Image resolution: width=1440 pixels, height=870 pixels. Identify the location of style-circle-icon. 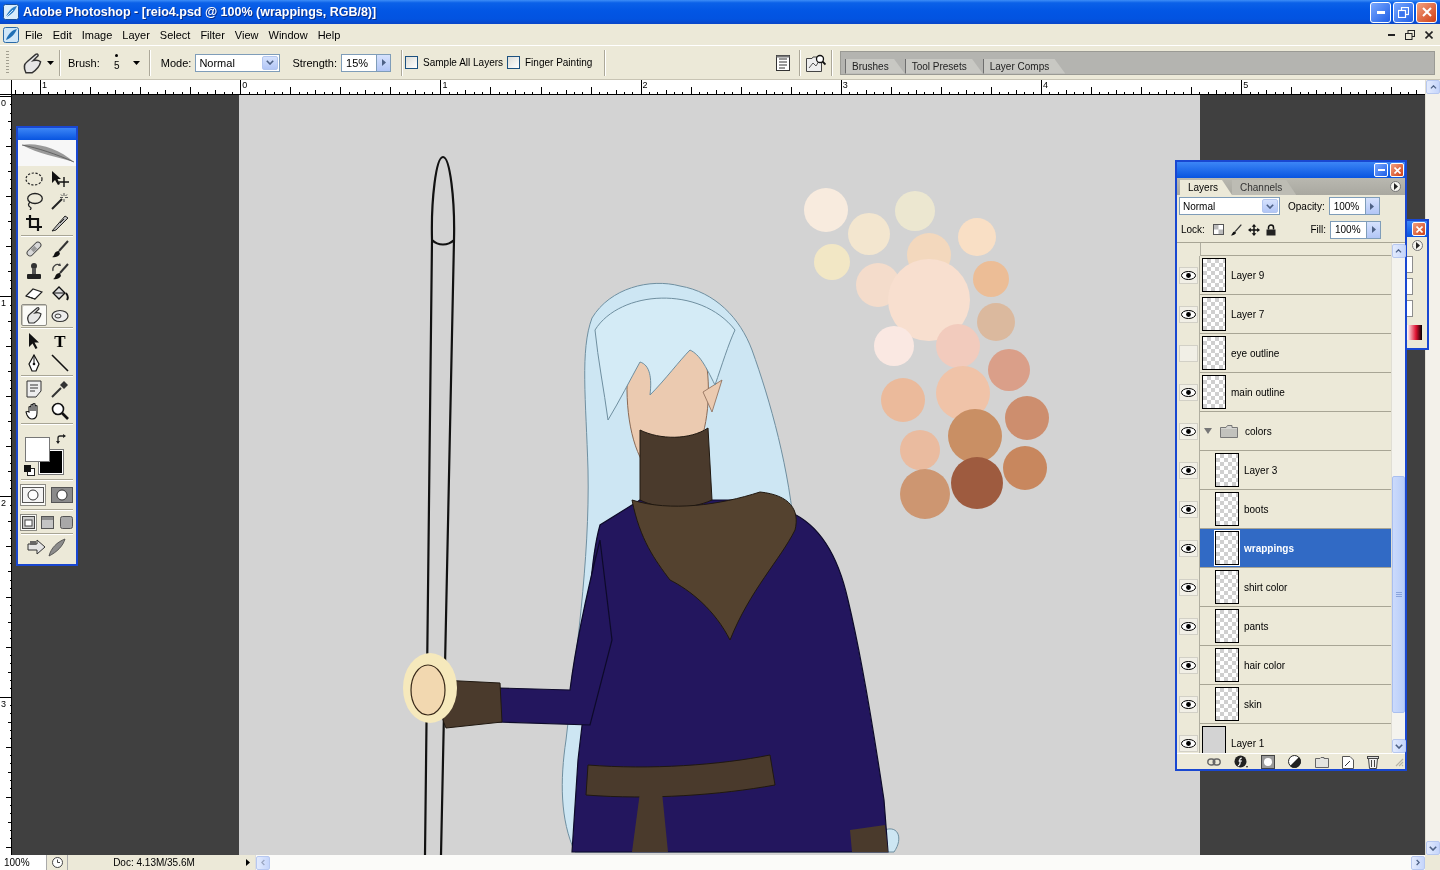
(1241, 762).